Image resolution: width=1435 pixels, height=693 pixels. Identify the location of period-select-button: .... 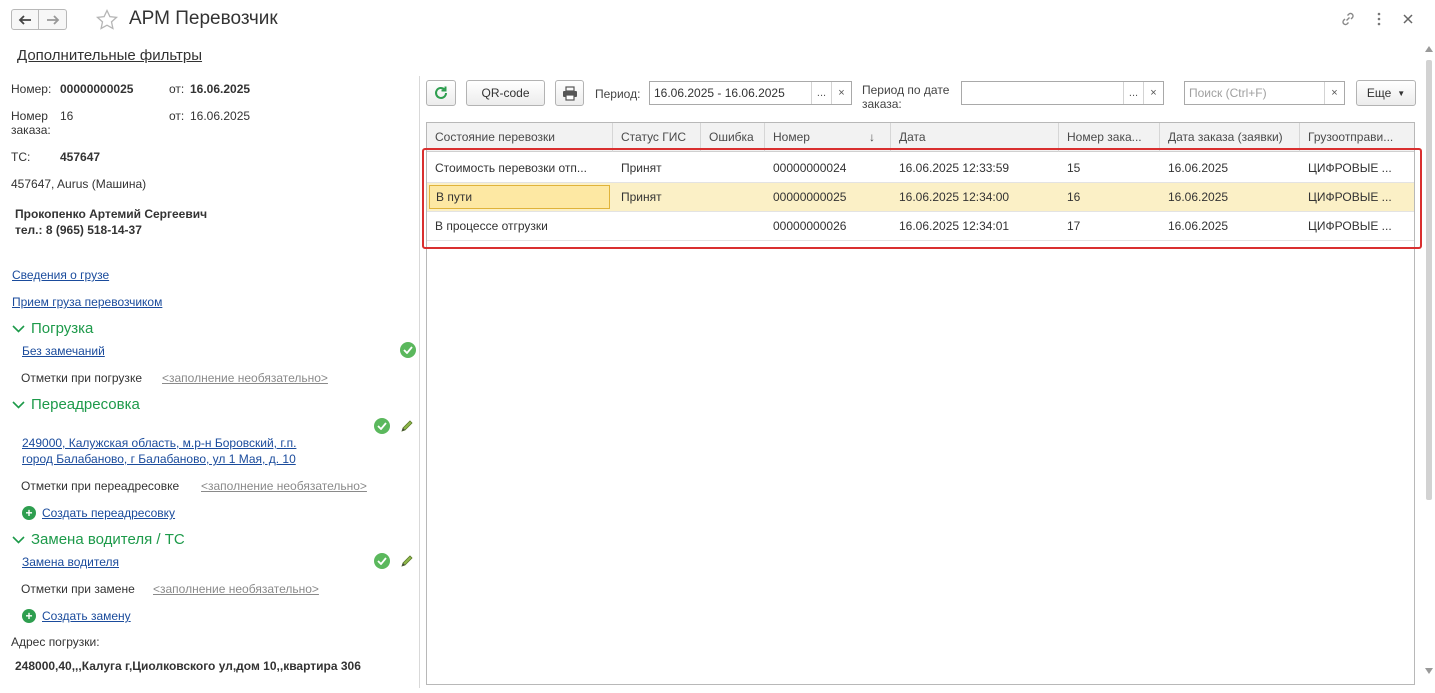
(821, 93).